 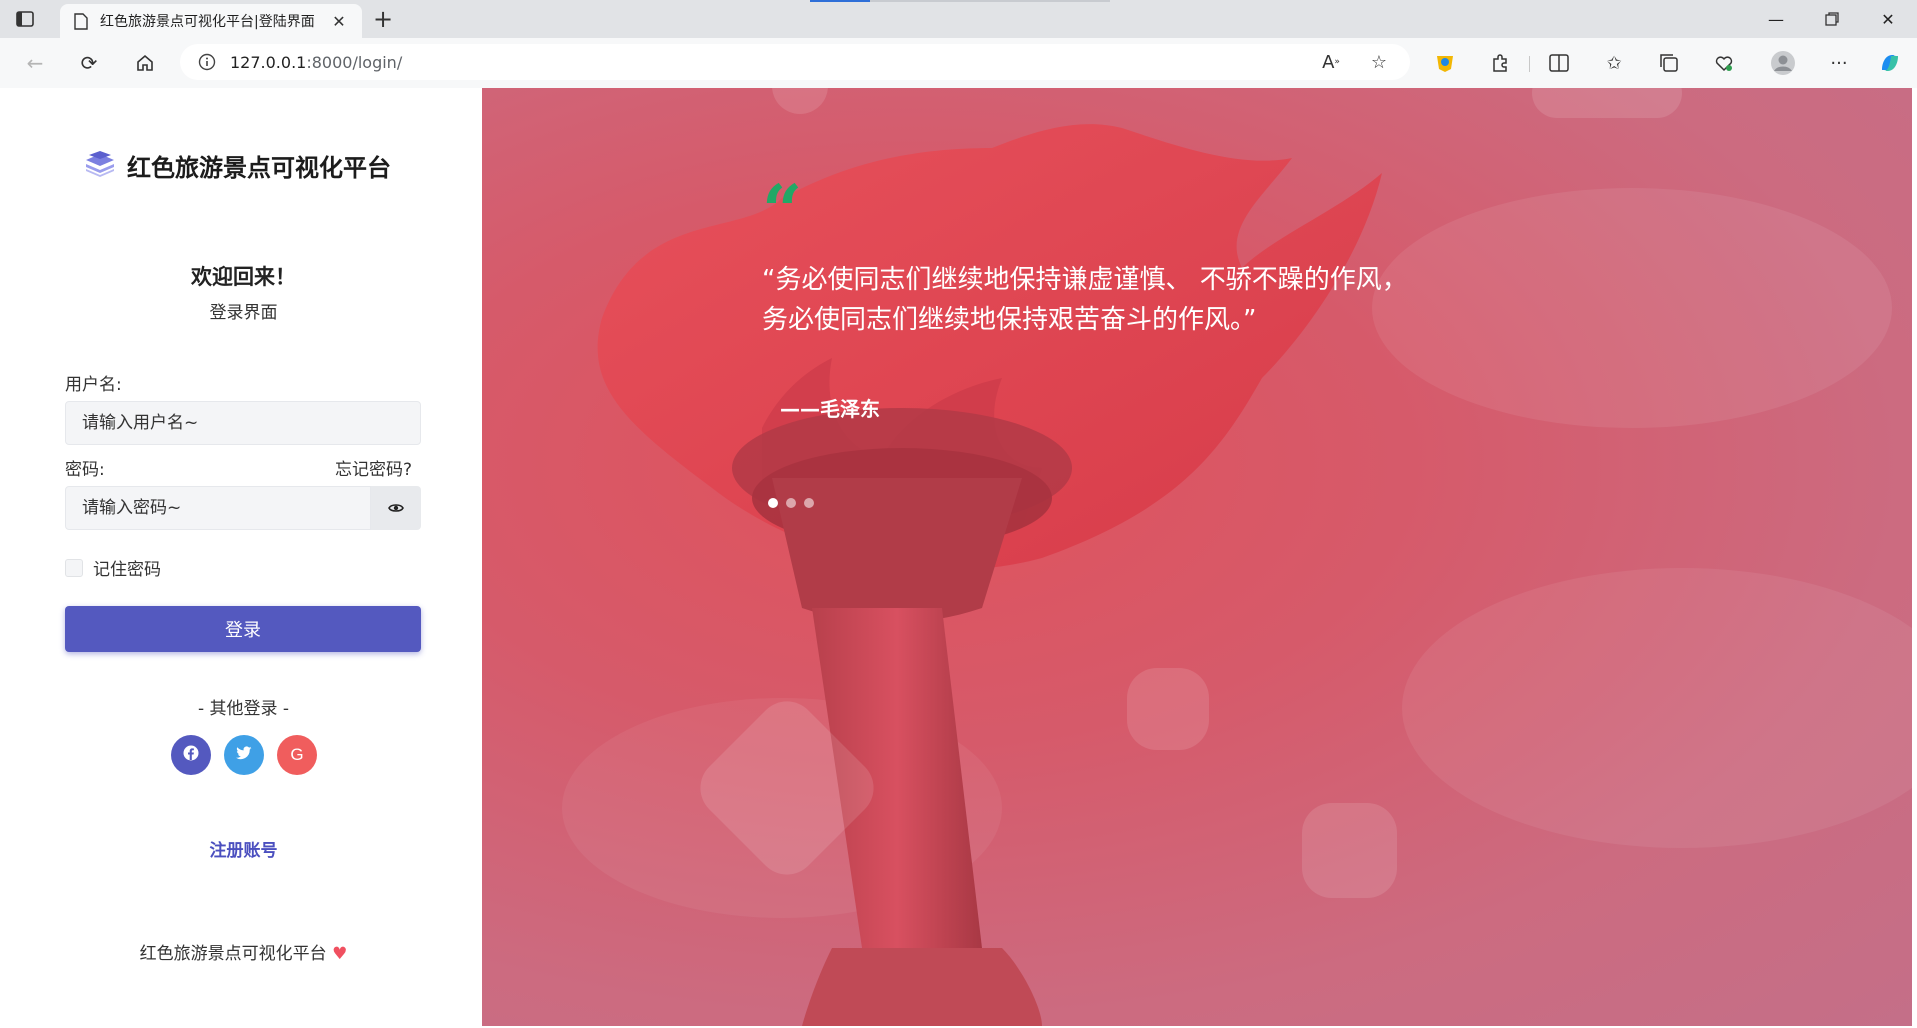 I want to click on remember-password-row: 记住密码, so click(x=113, y=567).